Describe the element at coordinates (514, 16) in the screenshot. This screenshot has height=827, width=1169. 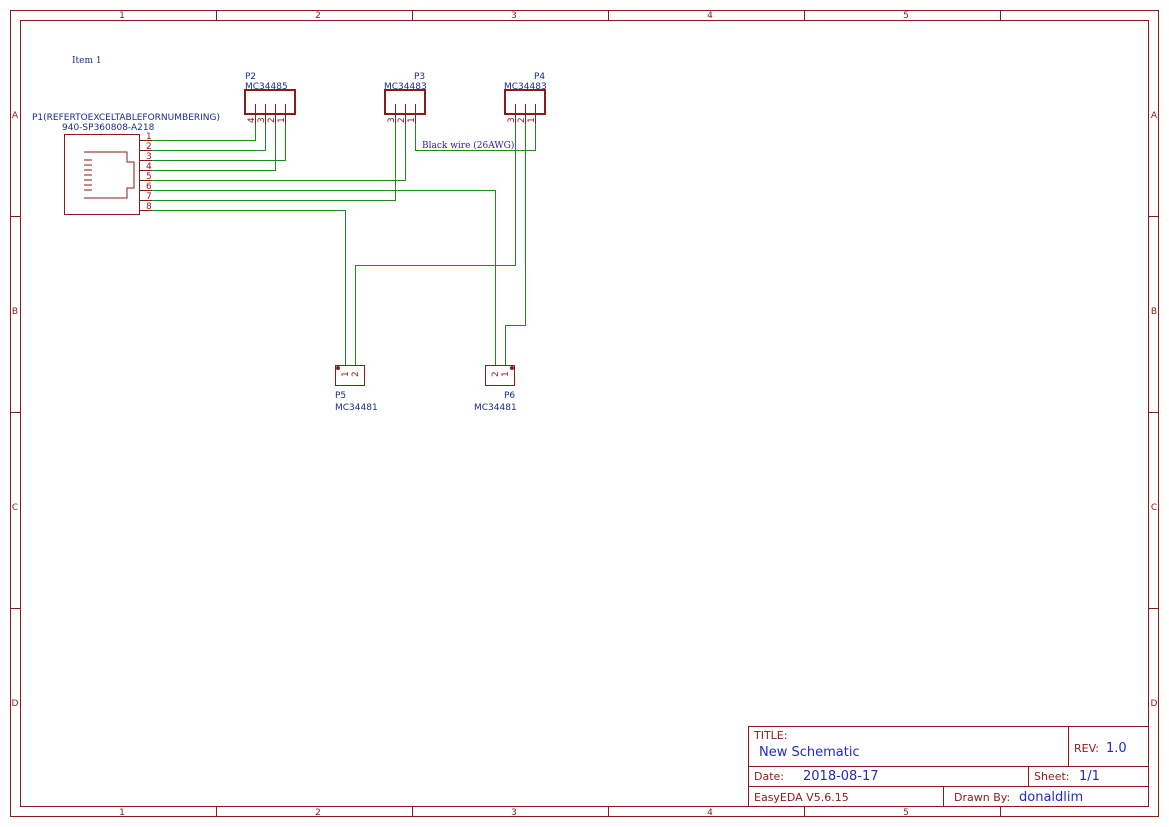
I see `zone-col-3-top: 3` at that location.